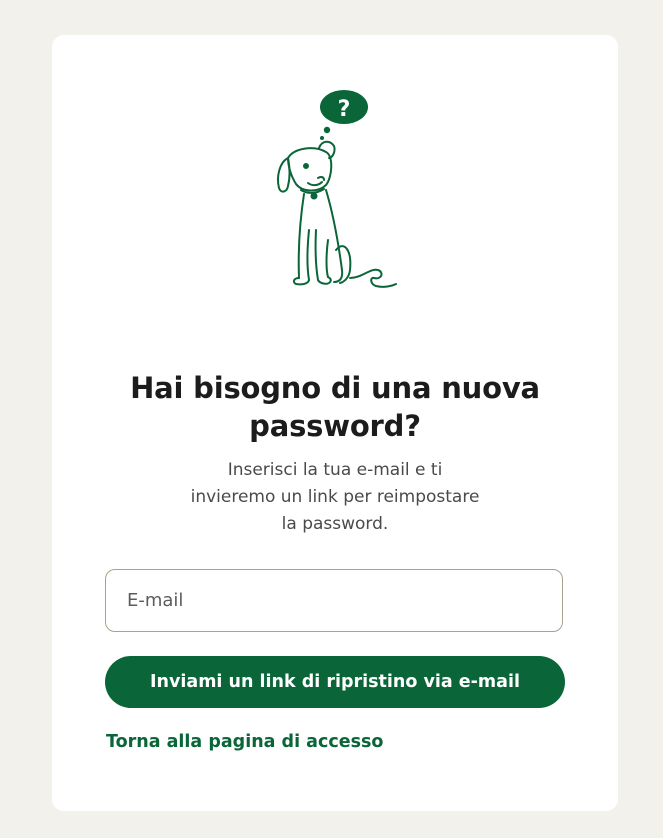 The image size is (663, 838). Describe the element at coordinates (337, 189) in the screenshot. I see `dog-with-question-mark-icon: ?` at that location.